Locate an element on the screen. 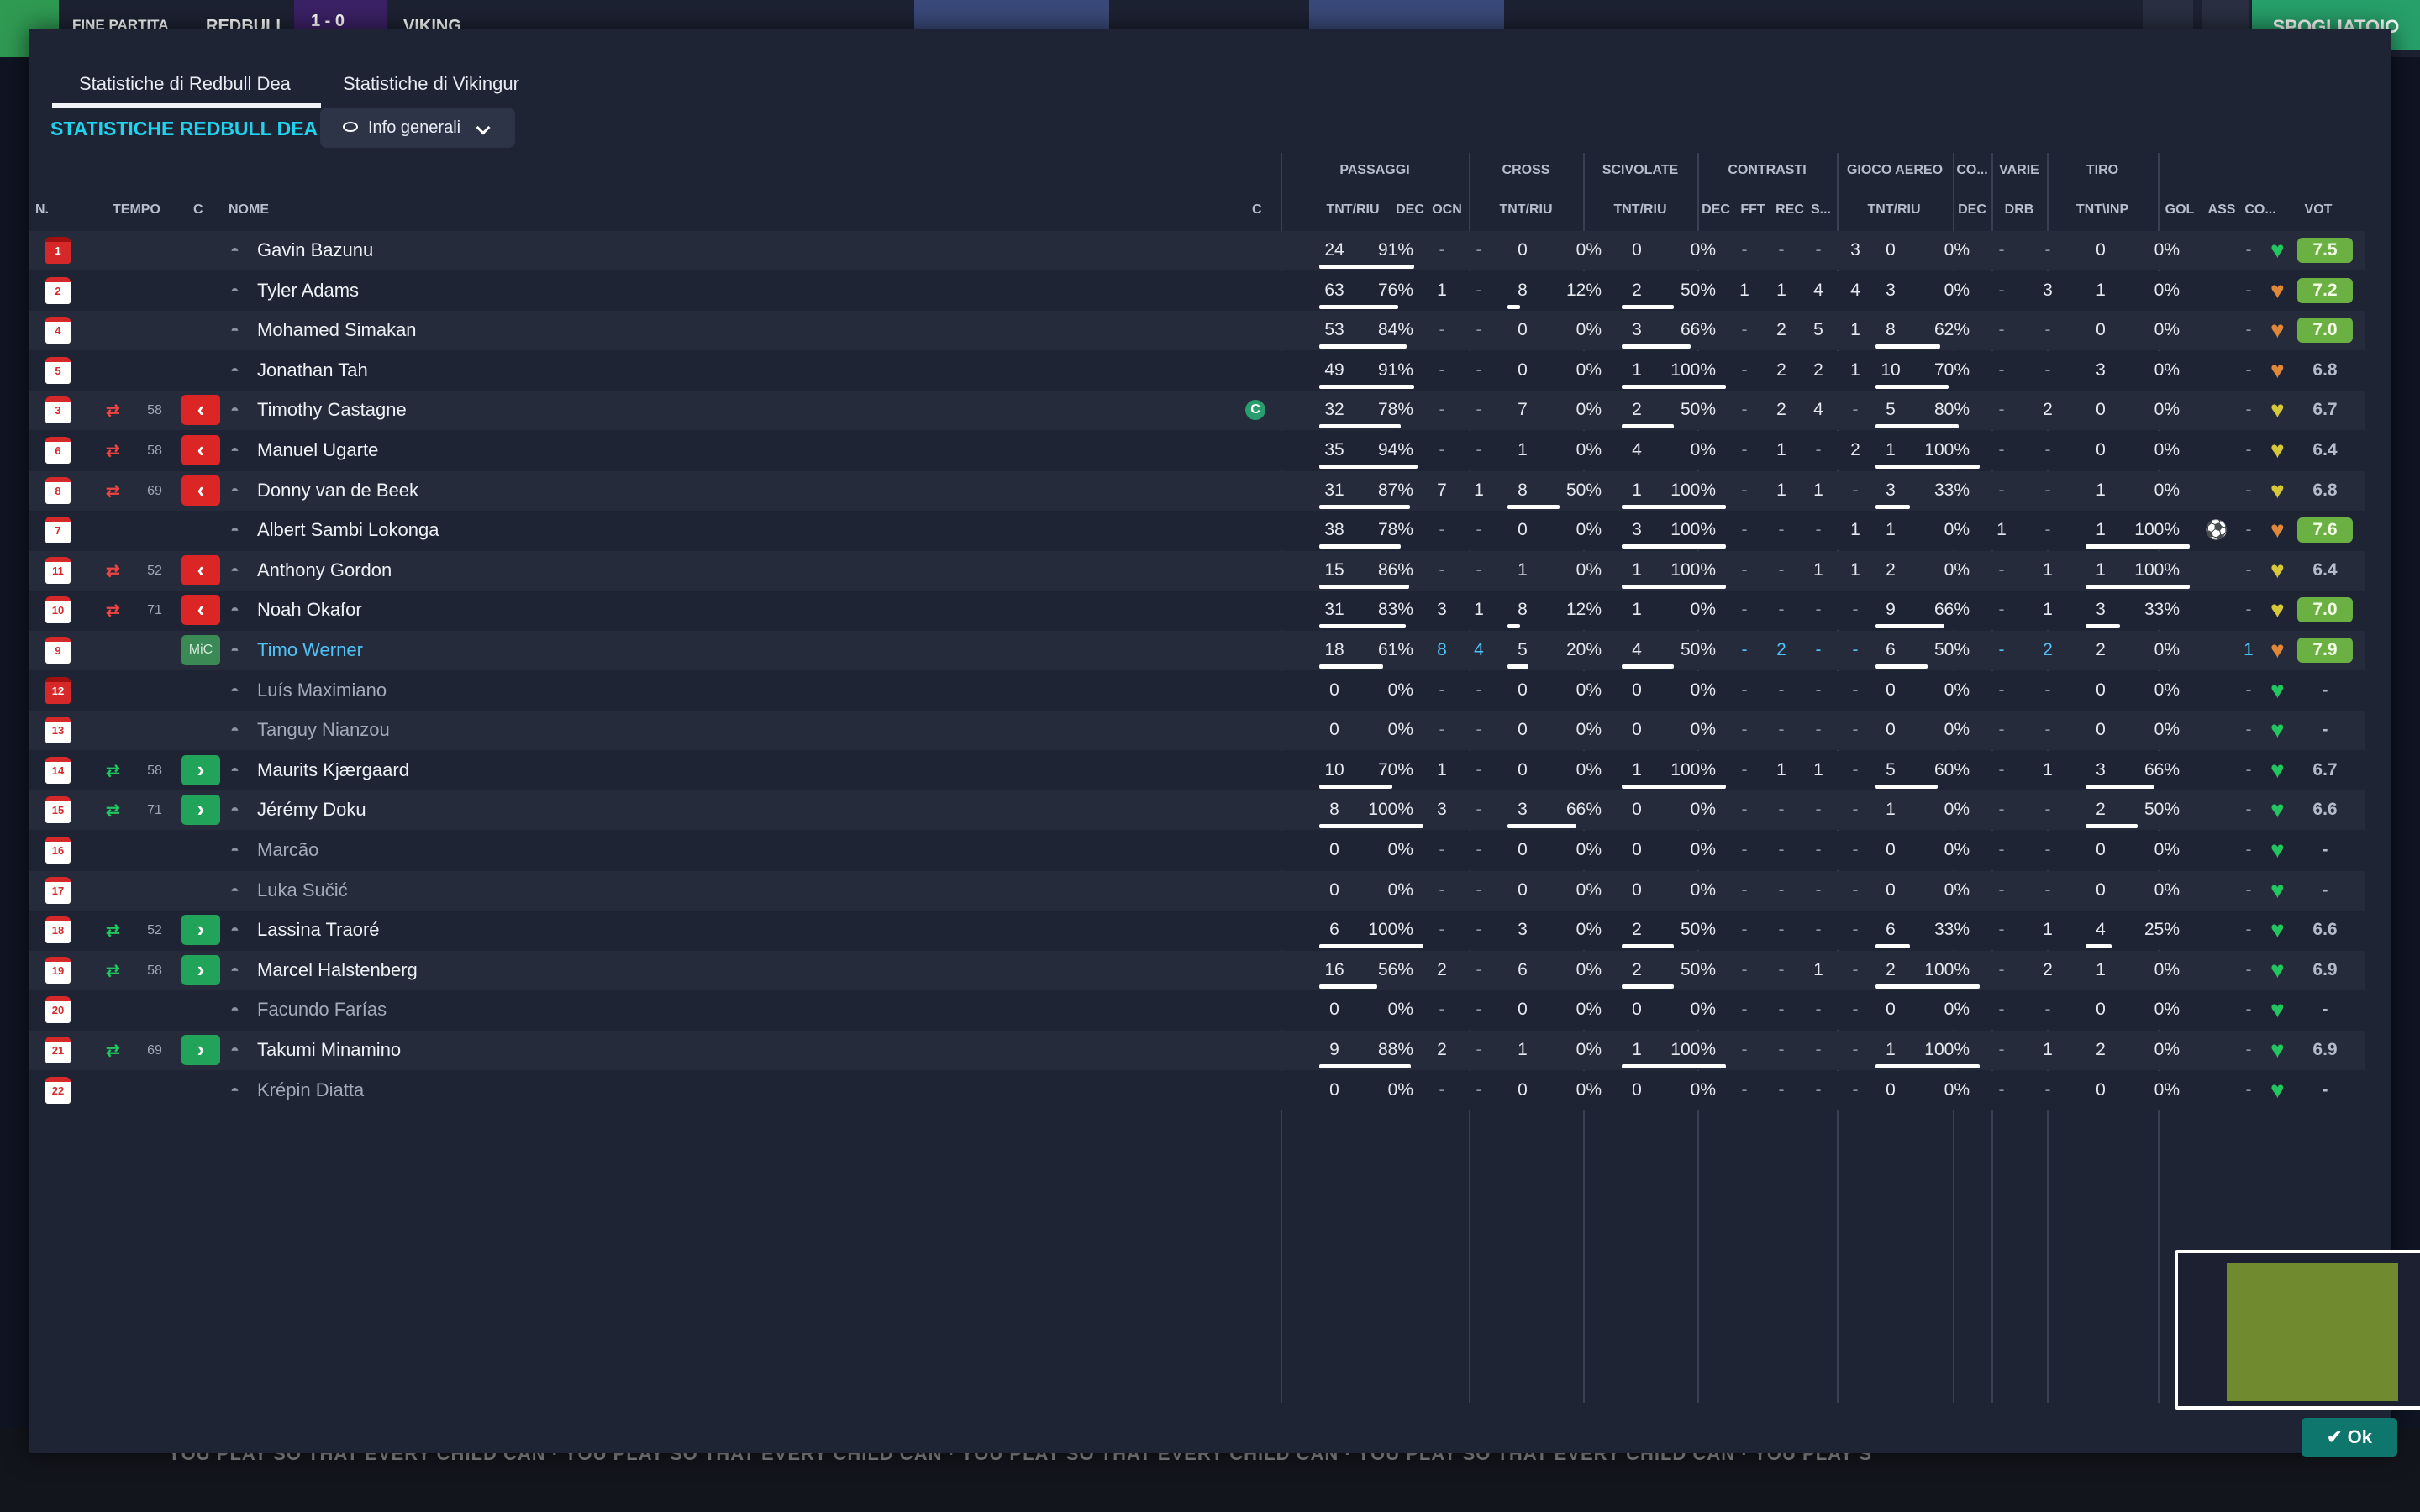 This screenshot has height=1512, width=2420. player-name: Luka Sučić is located at coordinates (302, 890).